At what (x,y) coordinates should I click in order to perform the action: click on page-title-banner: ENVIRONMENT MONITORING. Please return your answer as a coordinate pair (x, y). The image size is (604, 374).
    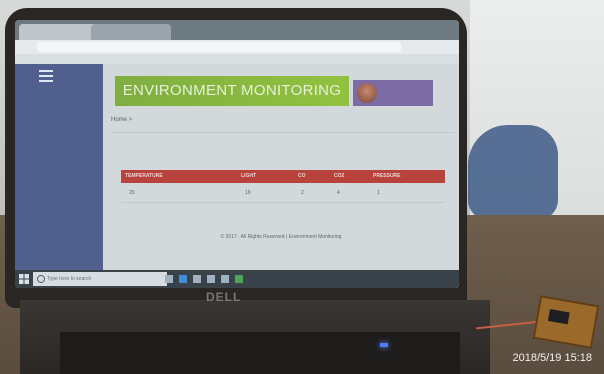
    Looking at the image, I should click on (232, 91).